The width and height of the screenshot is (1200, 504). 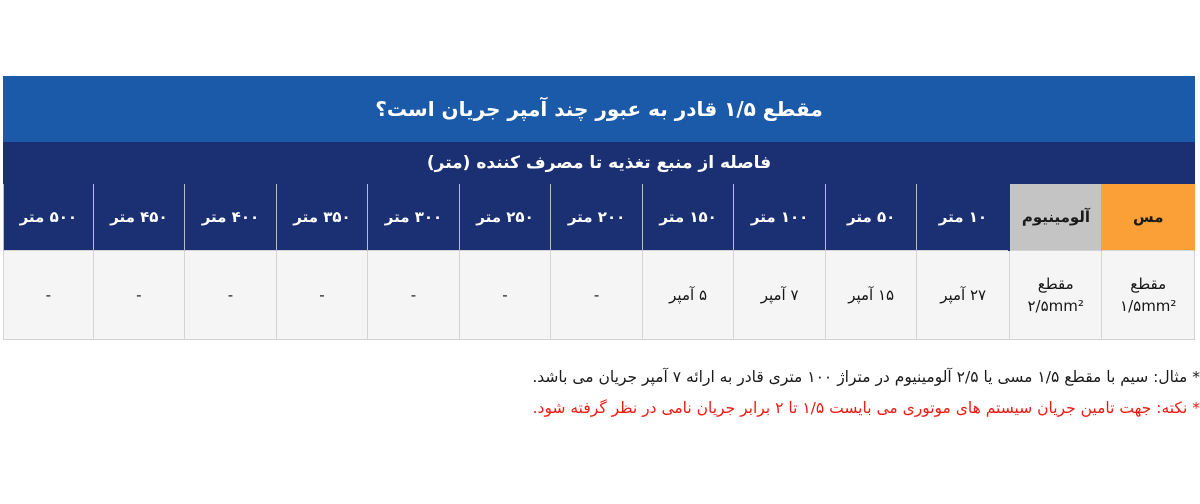 I want to click on header-distance-10m: ۱۰ متر, so click(x=963, y=217).